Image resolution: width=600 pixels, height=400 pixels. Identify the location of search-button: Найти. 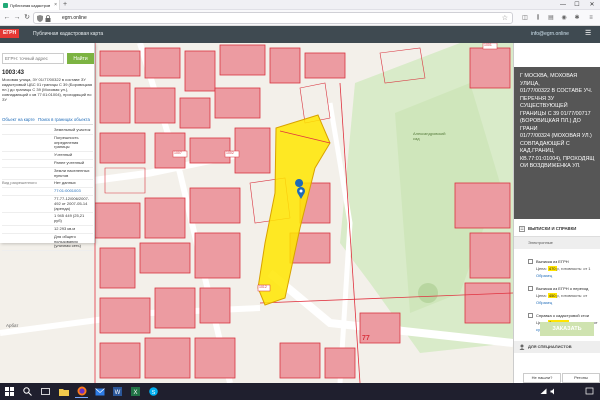
(80, 58).